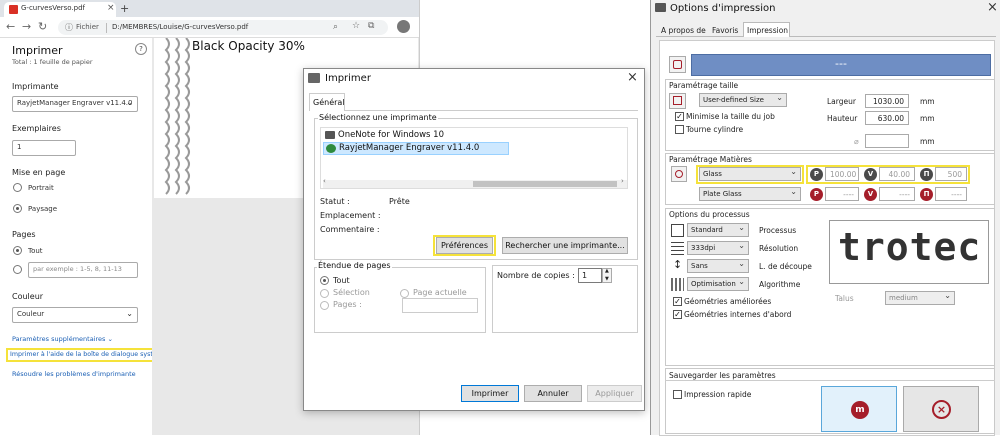  I want to click on address-url: D:/MEMBRES/Louise/G-curvesVerso.pdf, so click(180, 27).